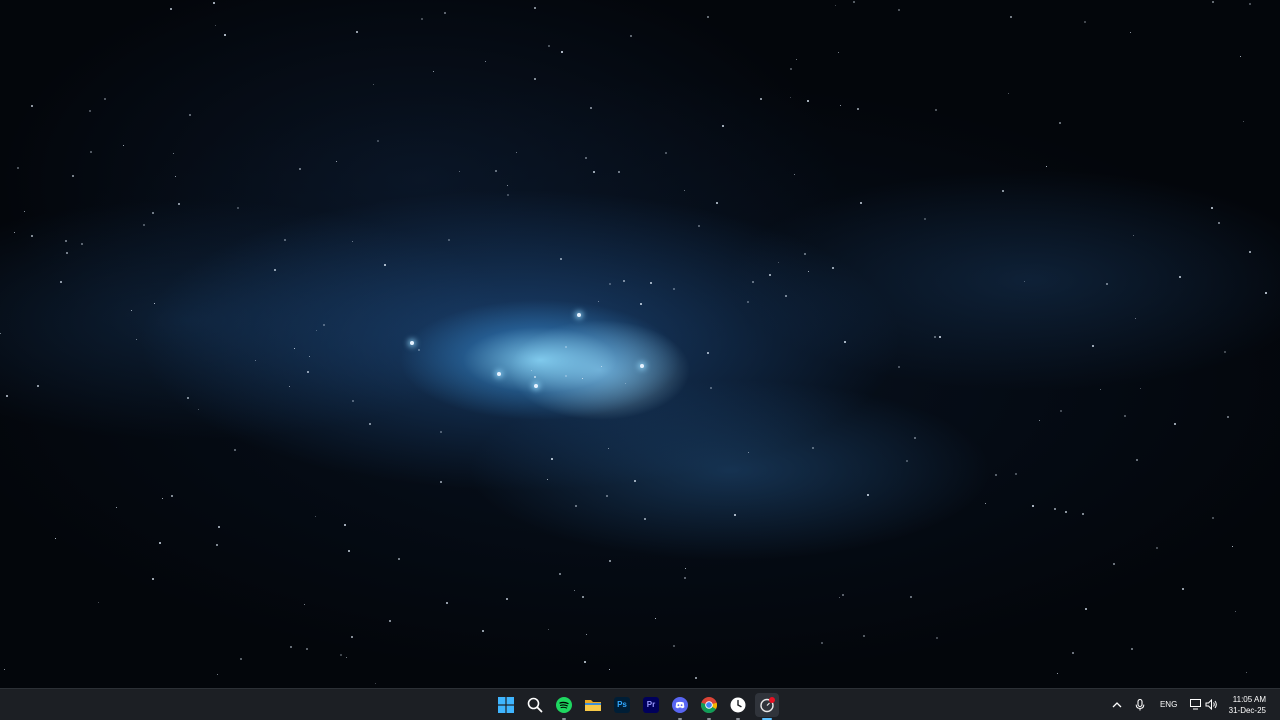 The image size is (1280, 720). I want to click on bright-star, so click(412, 343).